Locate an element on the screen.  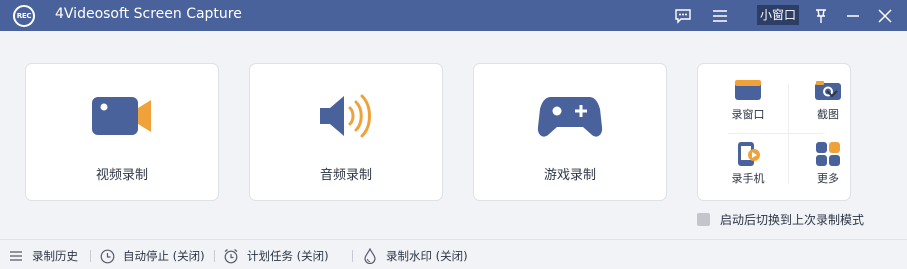
tools-divider-vertical is located at coordinates (788, 134).